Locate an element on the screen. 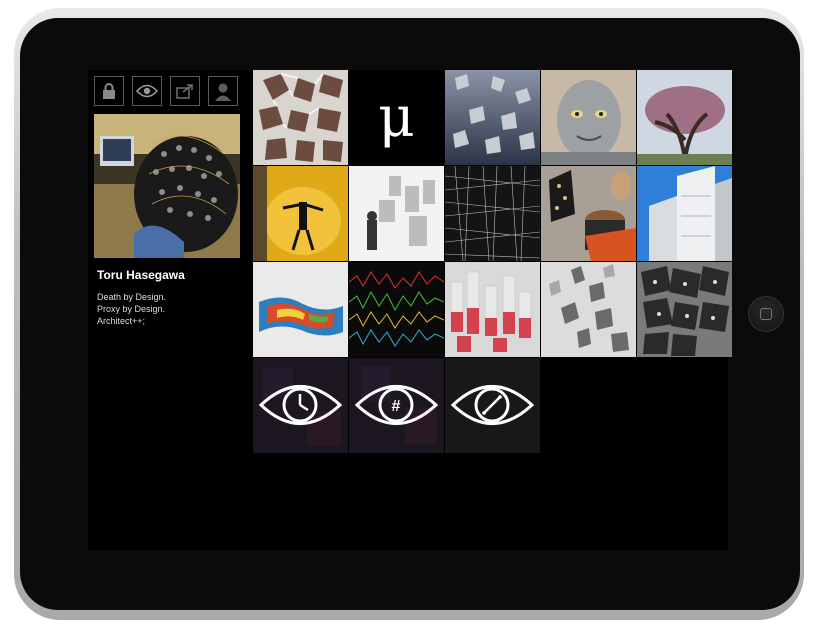  project-tile-red-blocks is located at coordinates (492, 309).